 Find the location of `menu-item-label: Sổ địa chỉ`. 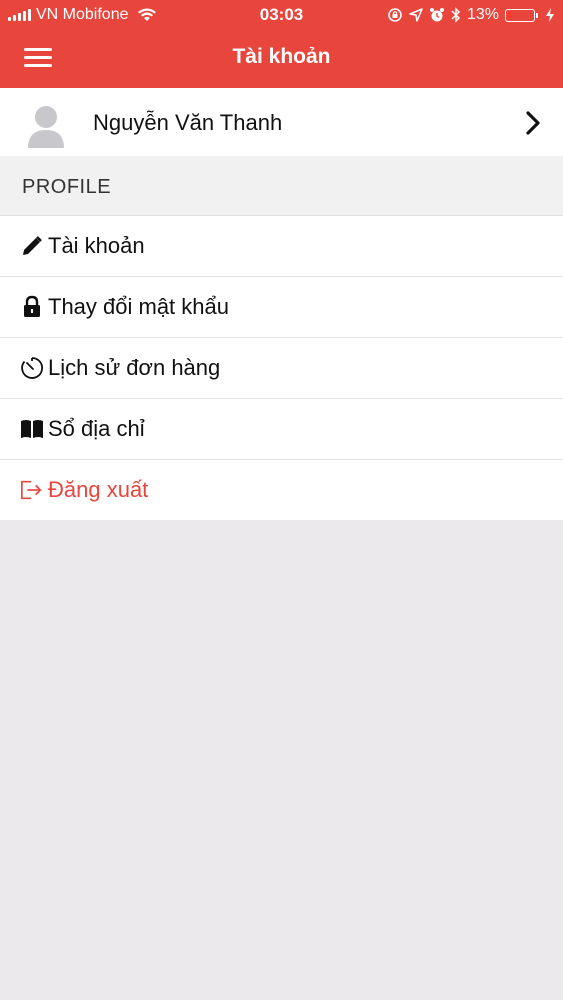

menu-item-label: Sổ địa chỉ is located at coordinates (96, 428).